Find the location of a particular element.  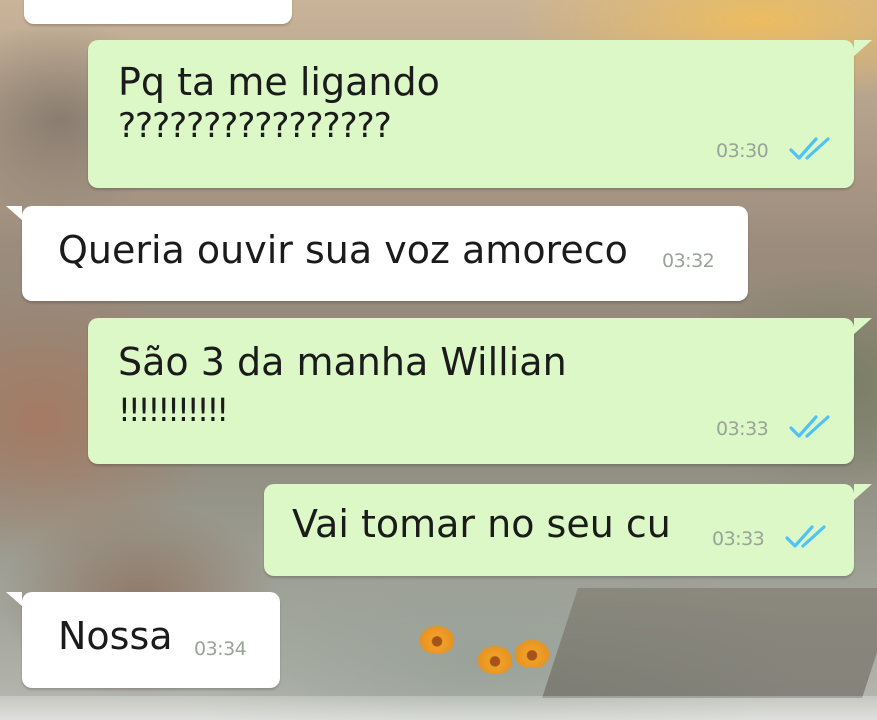

message-bubble-outgoing: Vai tomar no seu cu 03:33 is located at coordinates (568, 530).